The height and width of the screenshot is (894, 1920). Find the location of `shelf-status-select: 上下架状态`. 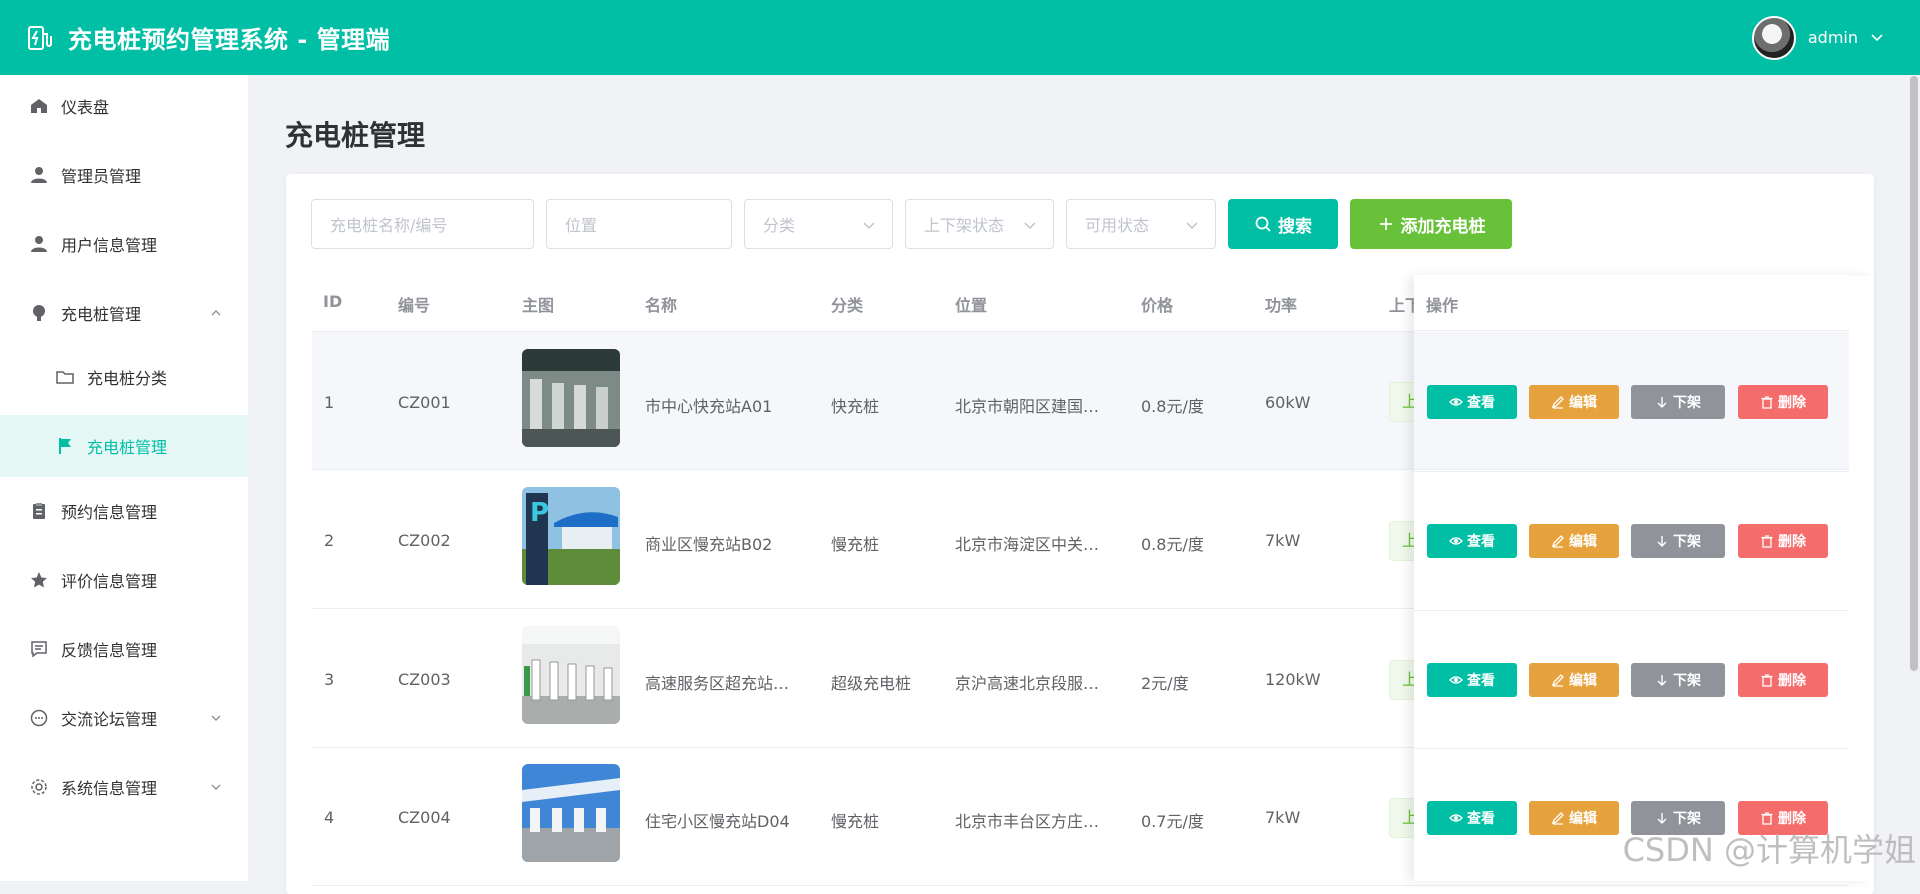

shelf-status-select: 上下架状态 is located at coordinates (979, 224).